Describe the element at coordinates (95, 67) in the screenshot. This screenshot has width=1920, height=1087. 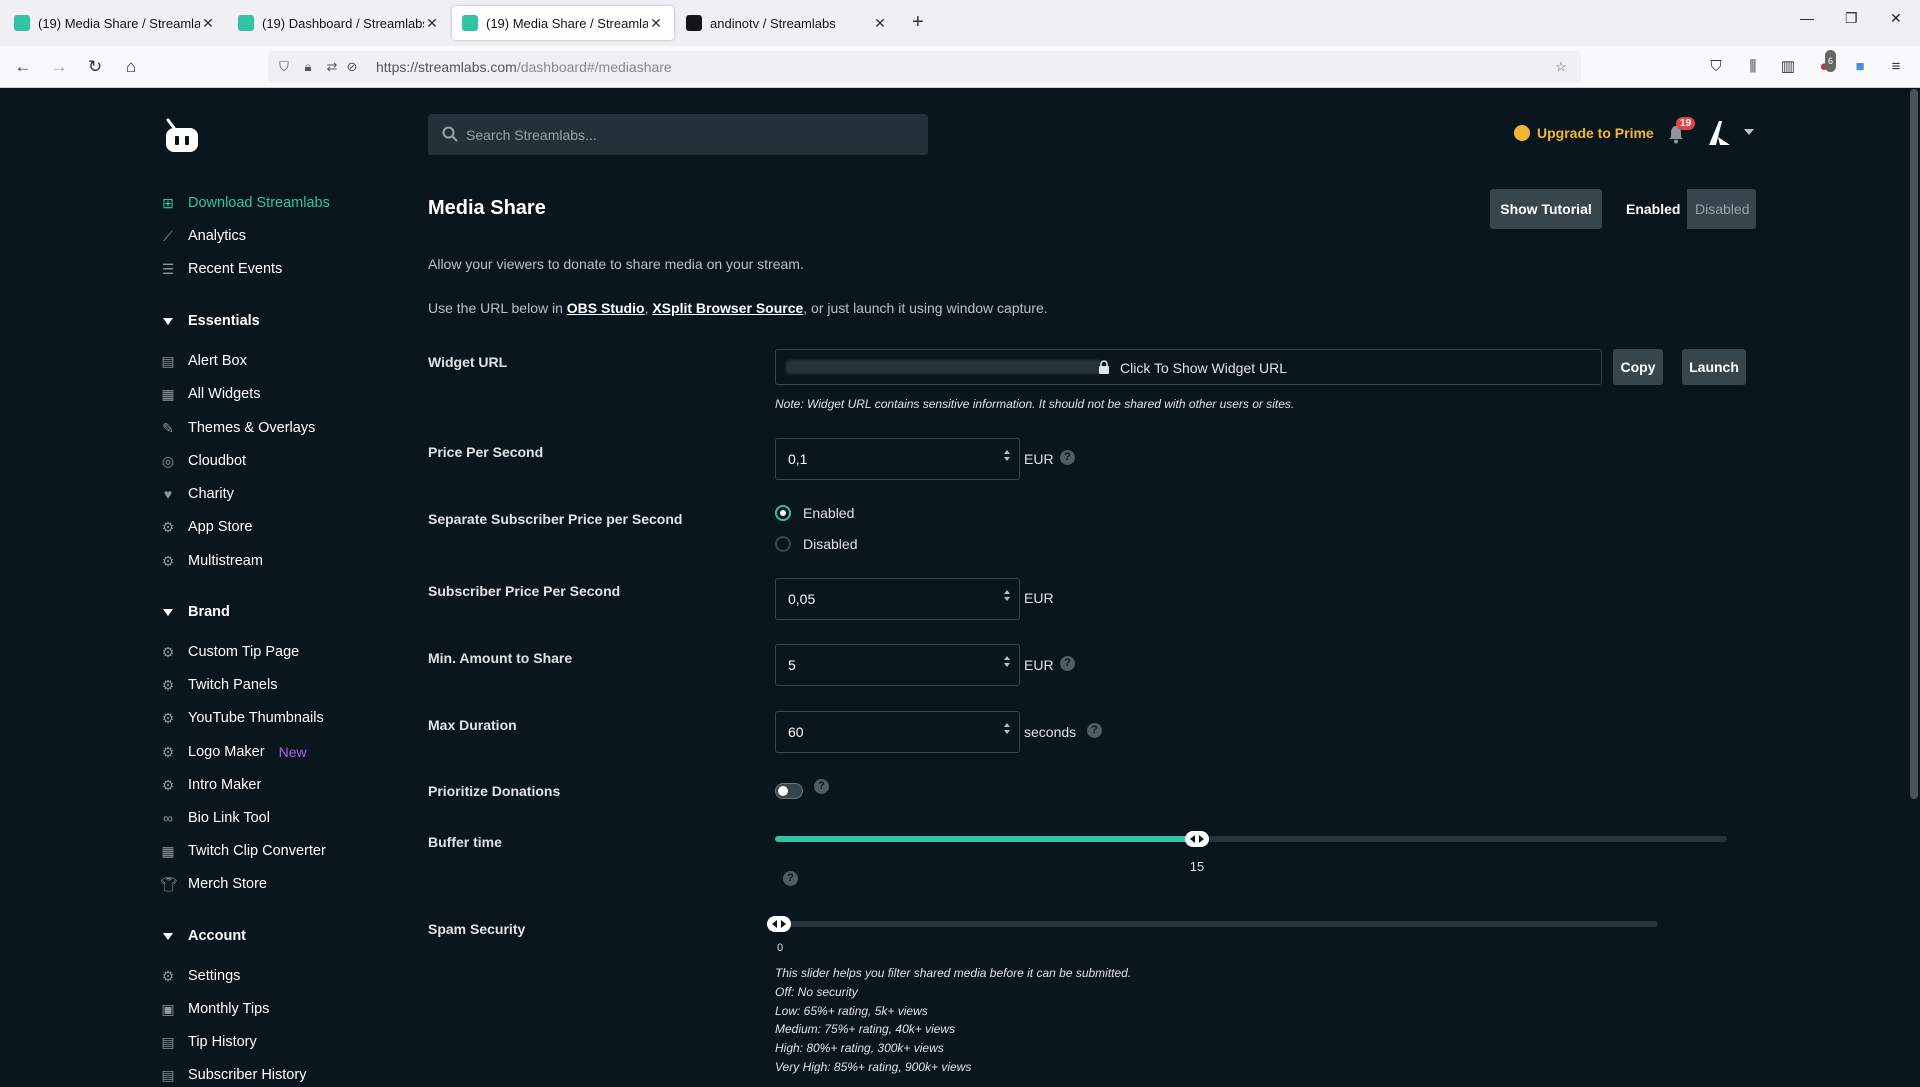
I see `reload-icon: ↻` at that location.